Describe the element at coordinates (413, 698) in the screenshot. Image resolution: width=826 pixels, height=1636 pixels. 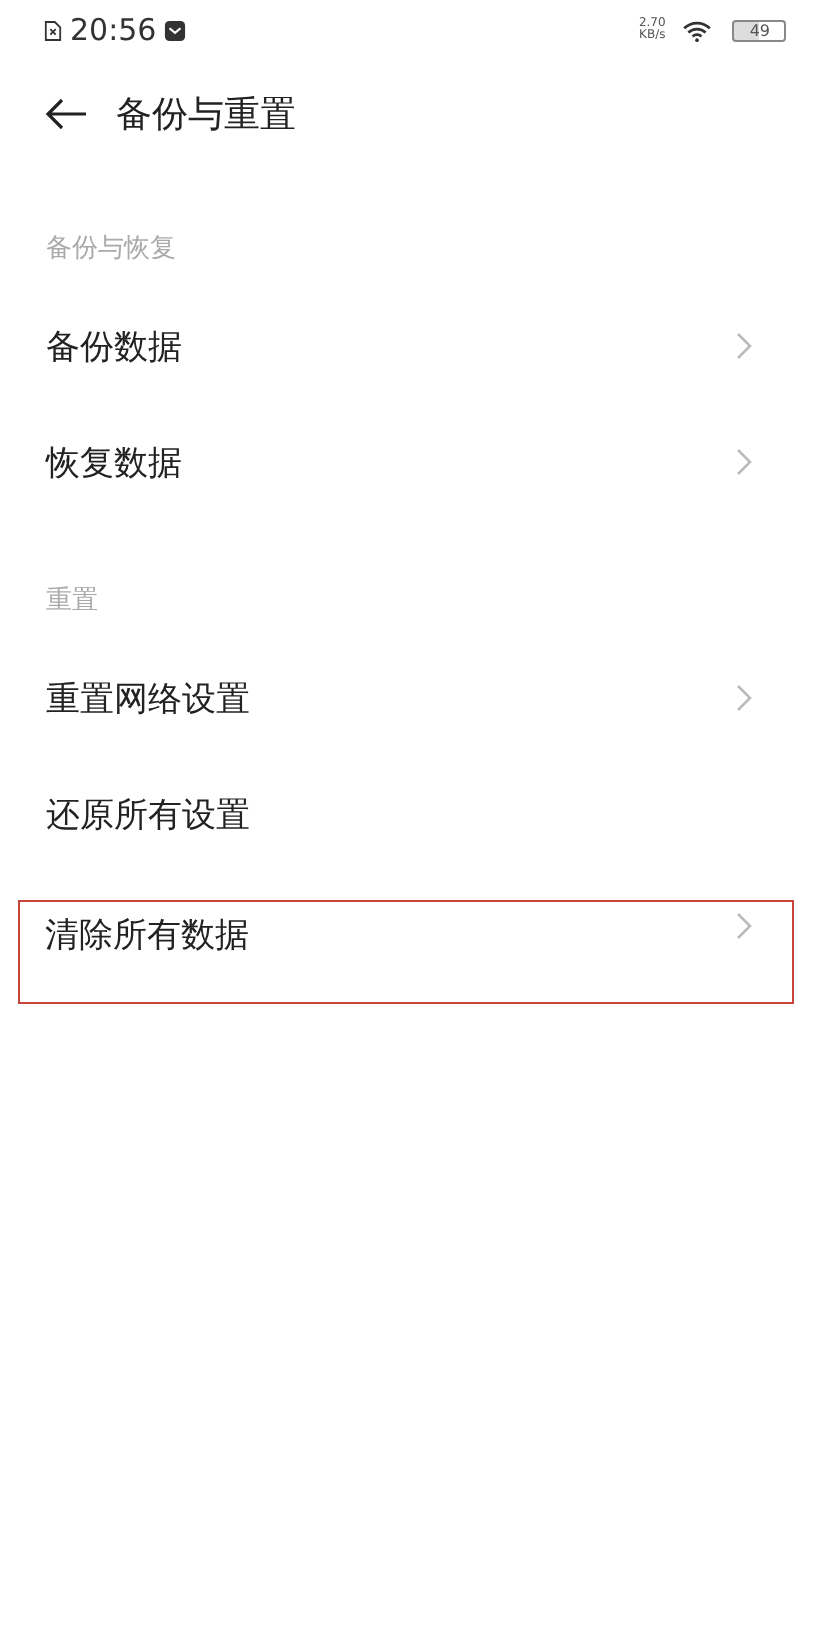
I see `settings-item: 重置网络设置` at that location.